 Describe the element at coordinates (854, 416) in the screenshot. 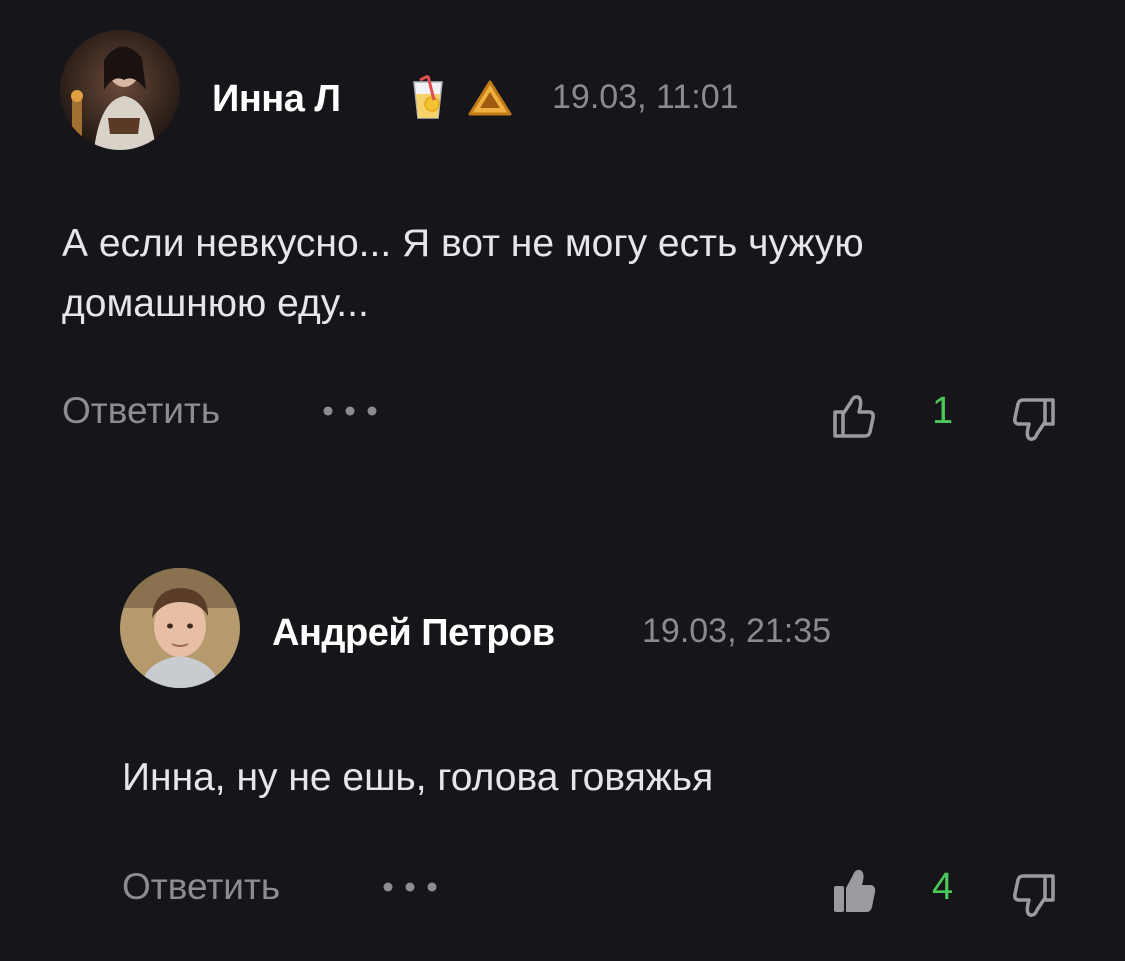

I see `thumbs-up-icon` at that location.